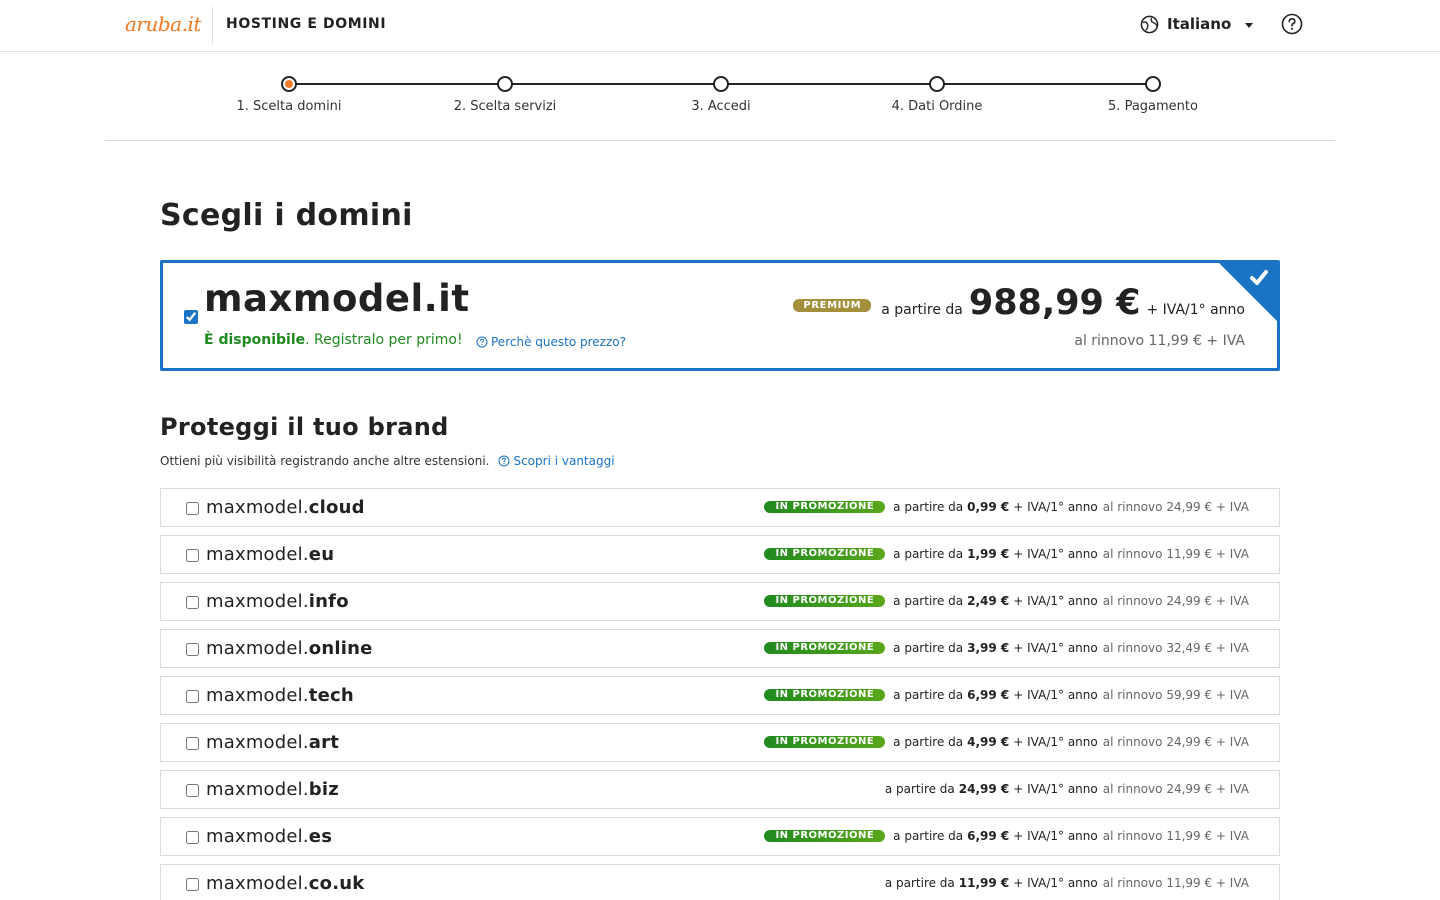 The height and width of the screenshot is (900, 1440). I want to click on domain-name: maxmodel.cloud, so click(285, 507).